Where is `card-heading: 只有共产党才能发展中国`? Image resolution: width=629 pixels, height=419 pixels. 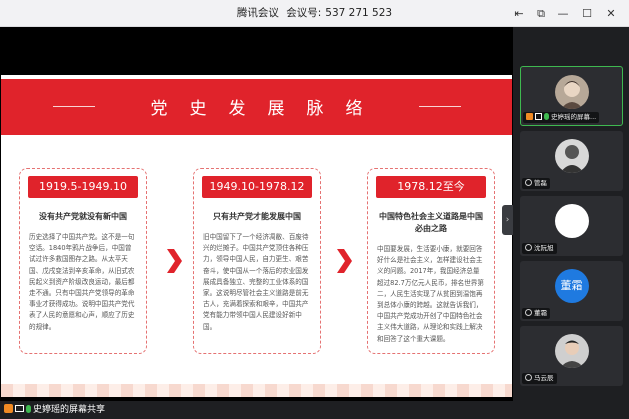
card-heading: 只有共产党才能发展中国 is located at coordinates (257, 216).